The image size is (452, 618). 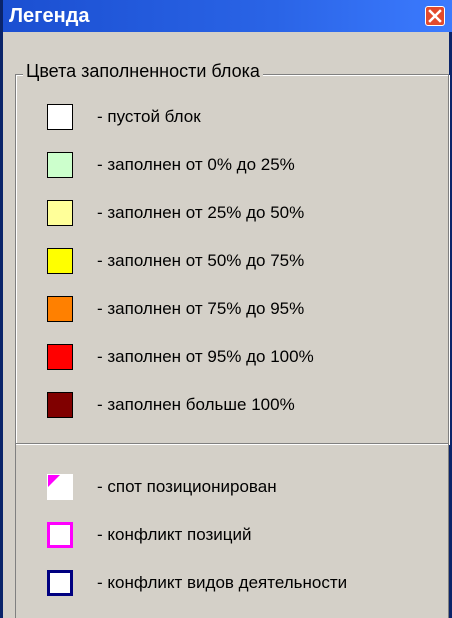 I want to click on close-button, so click(x=435, y=16).